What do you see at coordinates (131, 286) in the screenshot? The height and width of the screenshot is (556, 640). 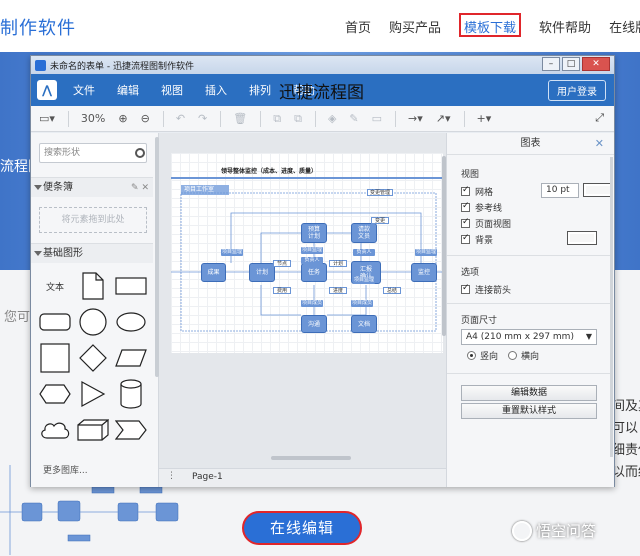 I see `shape-rectangle-icon` at bounding box center [131, 286].